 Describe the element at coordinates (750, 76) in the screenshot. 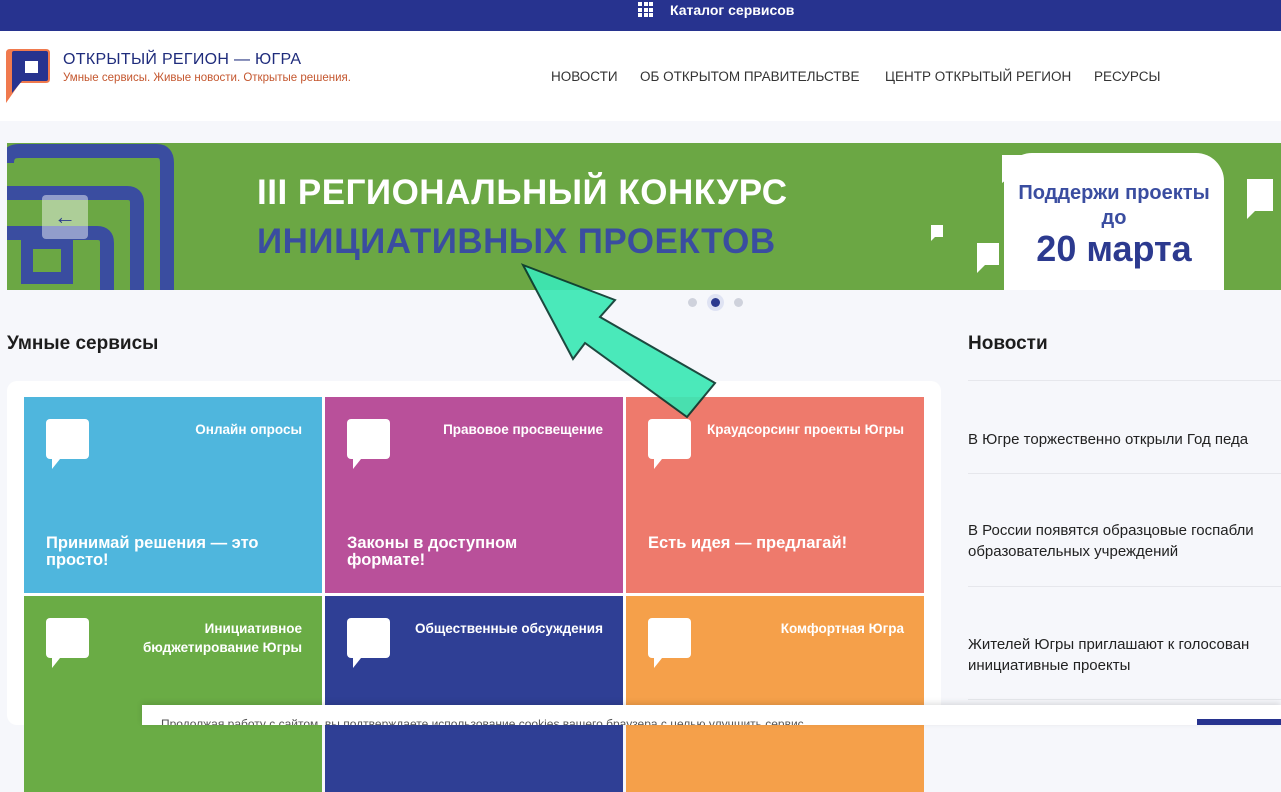

I see `nav-item-about-government: ОБ ОТКРЫТОМ ПРАВИТЕЛЬСТВЕ` at that location.